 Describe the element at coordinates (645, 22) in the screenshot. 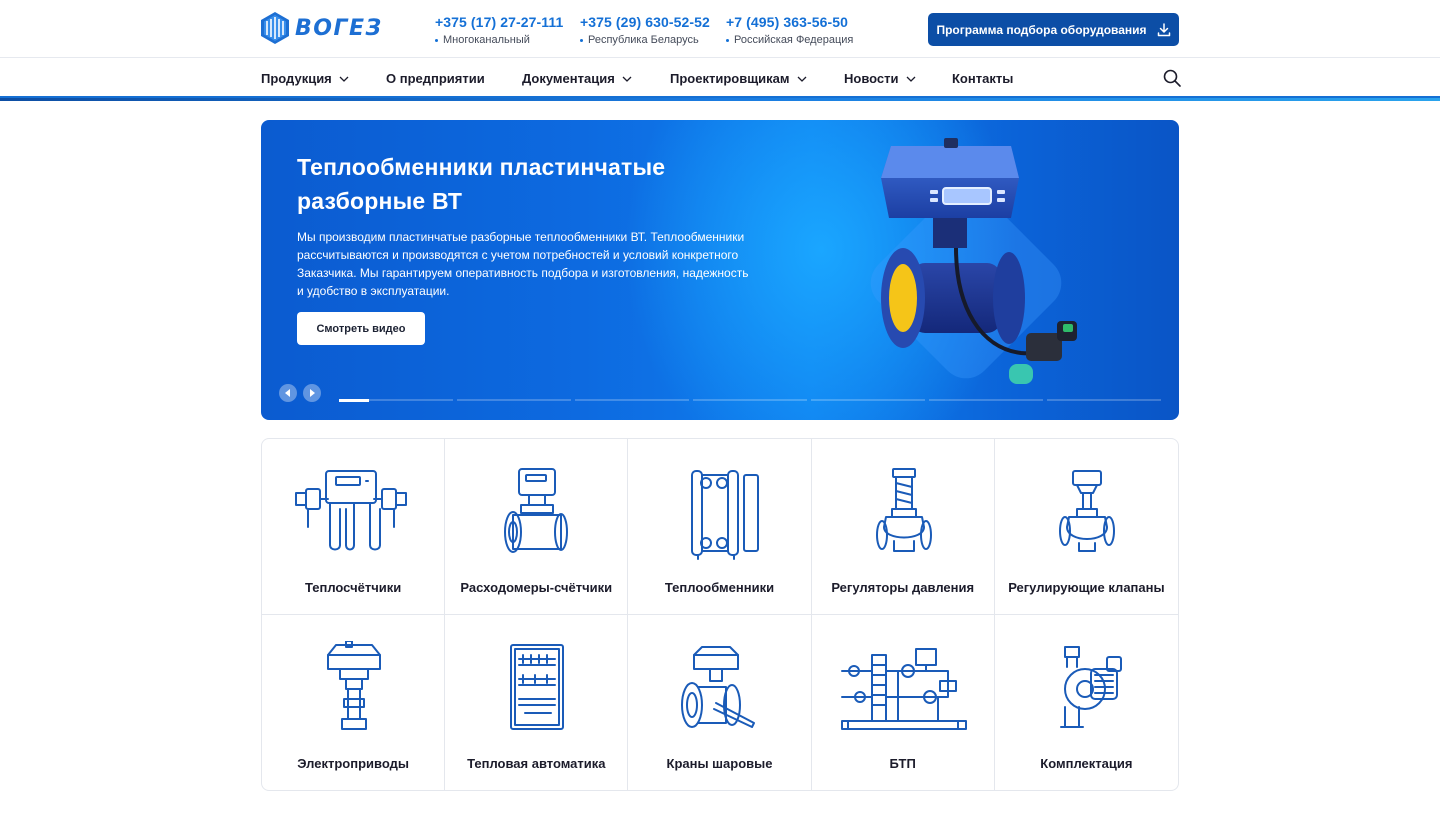

I see `phone-number: +375 (29) 630-52-52` at that location.